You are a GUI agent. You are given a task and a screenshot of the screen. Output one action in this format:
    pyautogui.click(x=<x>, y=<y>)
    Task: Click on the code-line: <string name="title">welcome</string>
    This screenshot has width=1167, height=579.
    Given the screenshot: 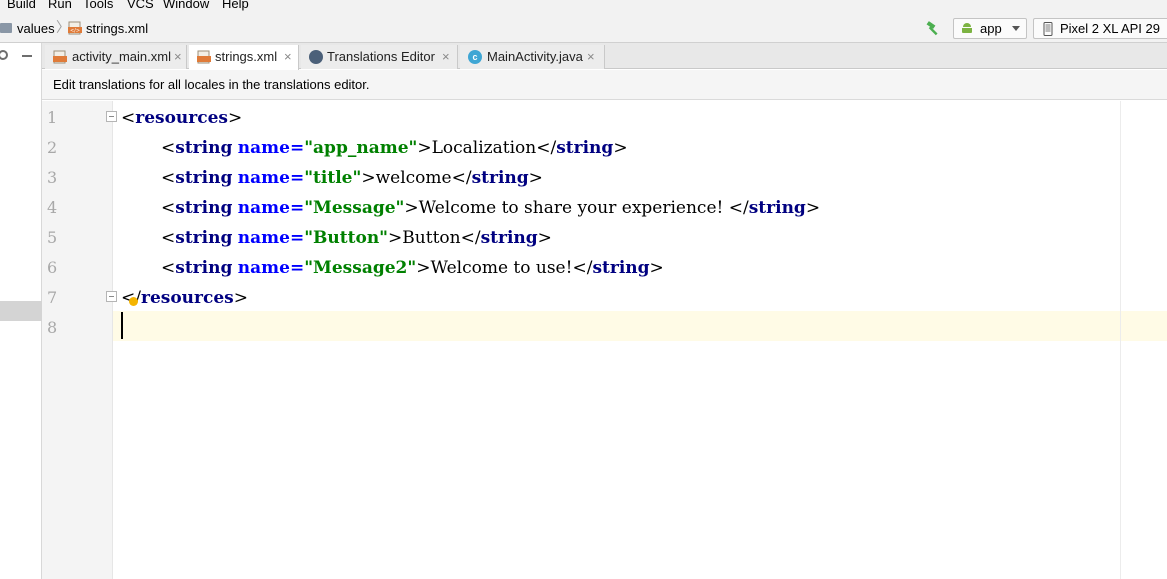 What is the action you would take?
    pyautogui.click(x=352, y=178)
    